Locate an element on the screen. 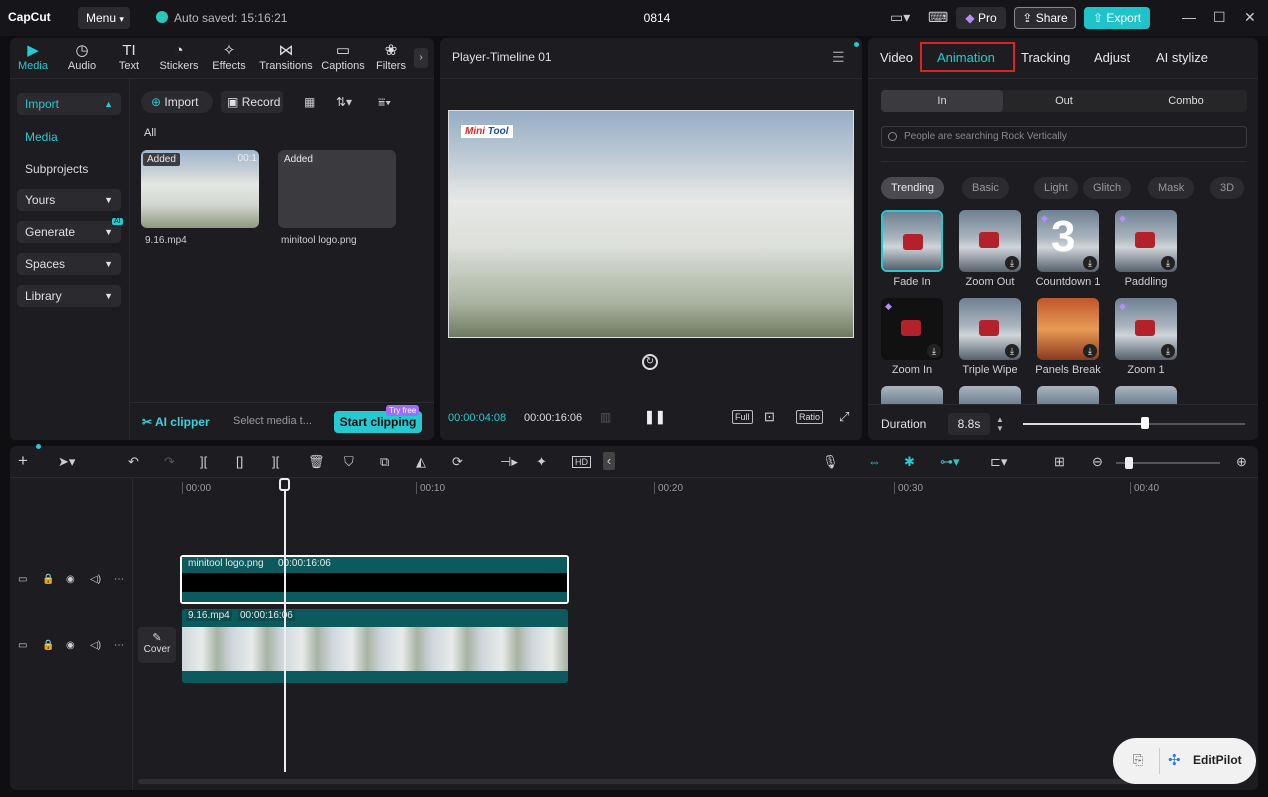 Image resolution: width=1268 pixels, height=797 pixels. minimize-icon: — is located at coordinates (1189, 17).